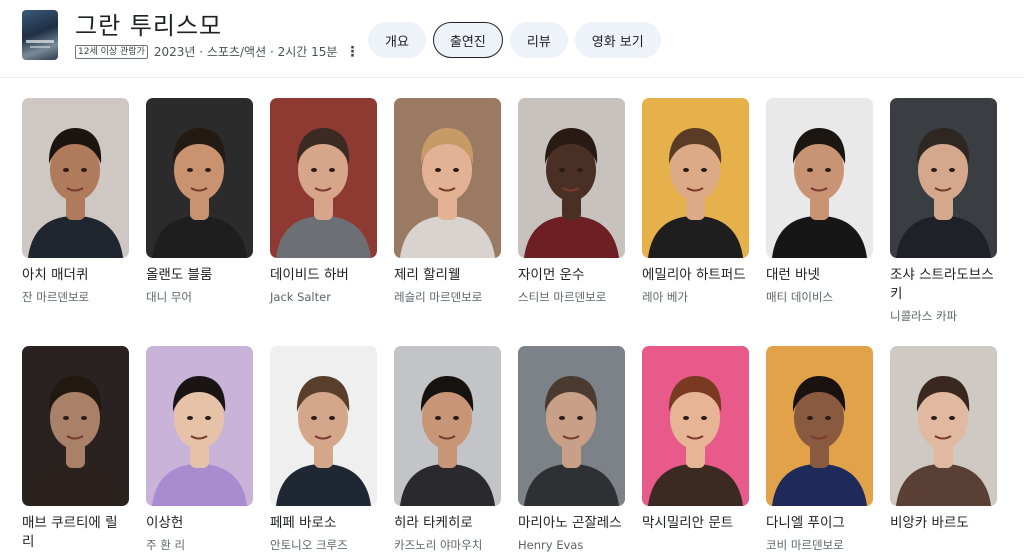 Image resolution: width=1024 pixels, height=558 pixels. Describe the element at coordinates (323, 275) in the screenshot. I see `cast-name: 데이비드 하버` at that location.